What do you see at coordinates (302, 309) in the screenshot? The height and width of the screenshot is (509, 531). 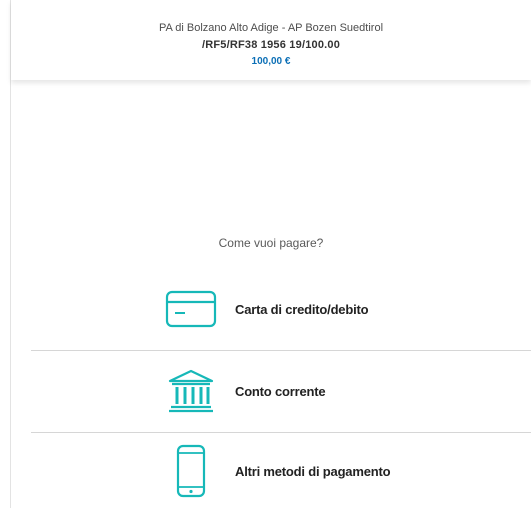 I see `method-label: Carta di credito/debito` at bounding box center [302, 309].